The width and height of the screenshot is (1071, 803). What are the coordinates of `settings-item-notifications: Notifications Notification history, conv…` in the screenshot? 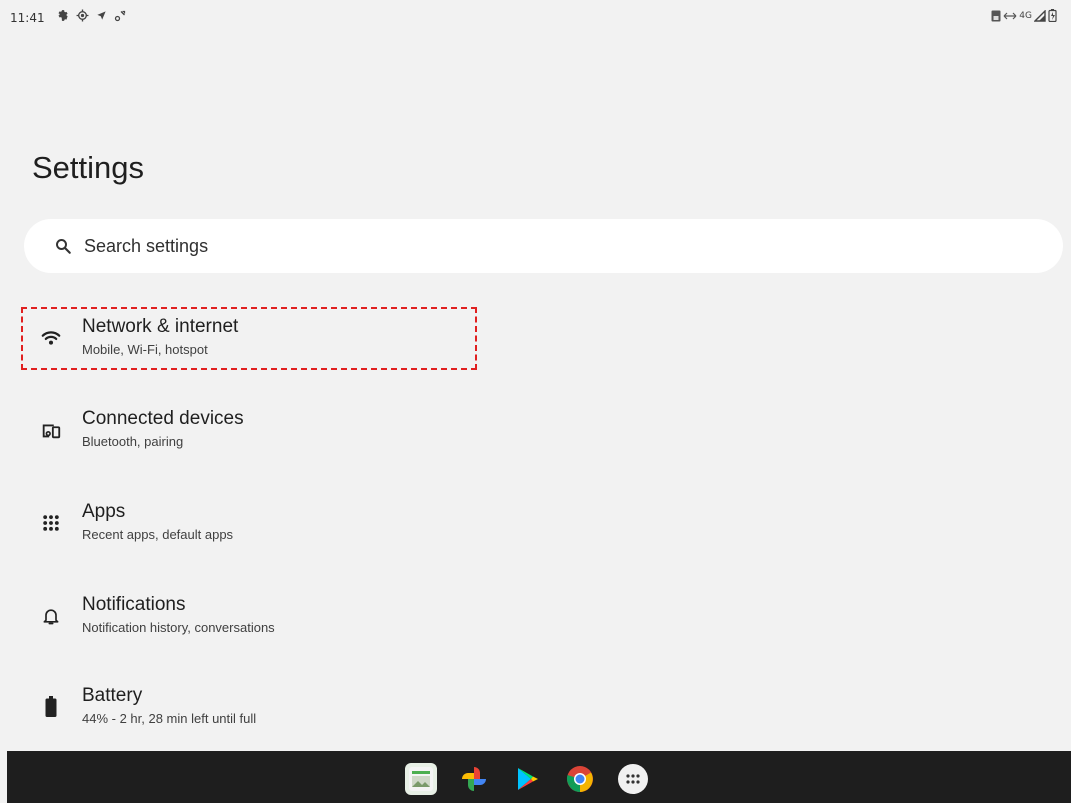 It's located at (524, 616).